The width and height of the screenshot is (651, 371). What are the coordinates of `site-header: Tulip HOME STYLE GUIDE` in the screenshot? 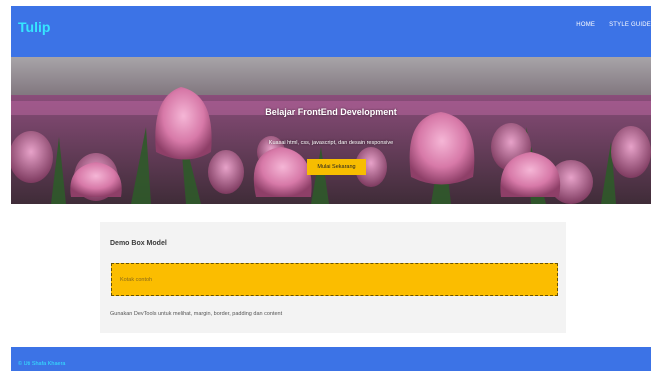 It's located at (331, 31).